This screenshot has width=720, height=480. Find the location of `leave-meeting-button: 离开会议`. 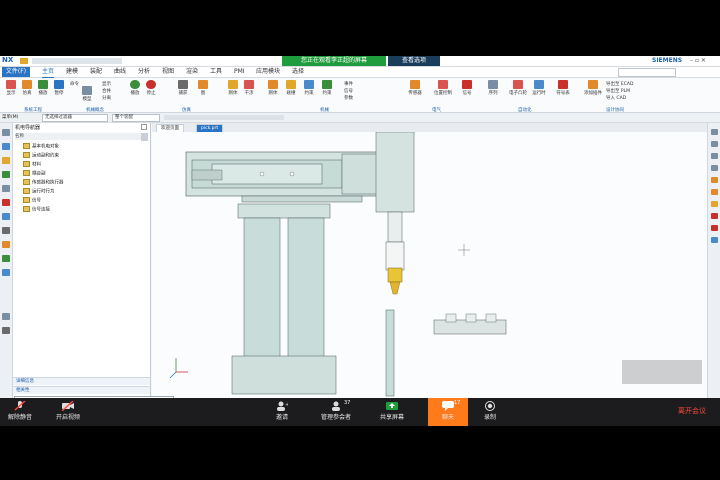

leave-meeting-button: 离开会议 is located at coordinates (692, 411).